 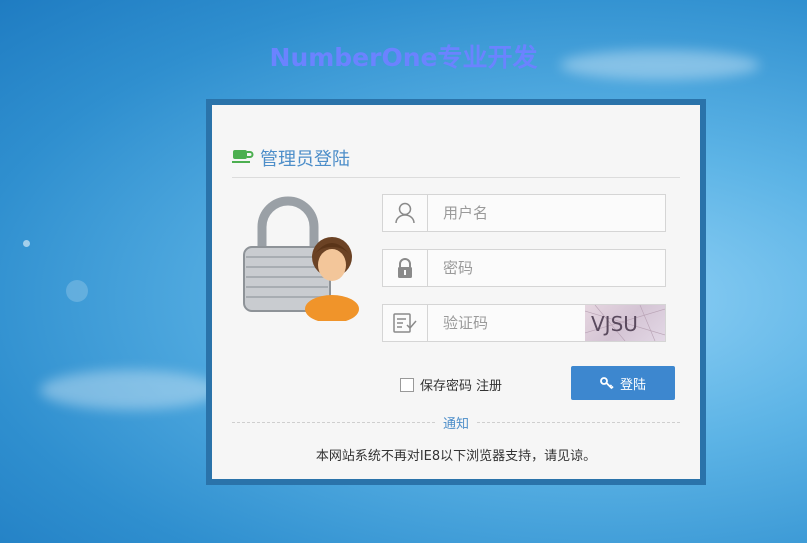 I want to click on register-link: 注册, so click(x=489, y=384).